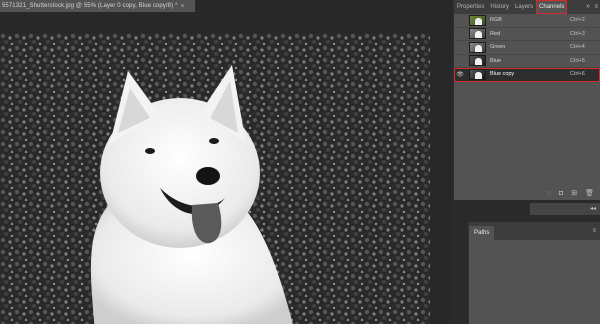  Describe the element at coordinates (577, 60) in the screenshot. I see `channel-shortcut: Ctrl+5` at that location.